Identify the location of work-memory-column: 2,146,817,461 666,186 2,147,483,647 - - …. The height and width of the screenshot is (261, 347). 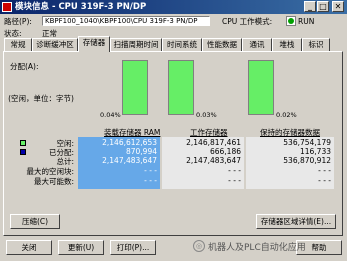
(203, 163).